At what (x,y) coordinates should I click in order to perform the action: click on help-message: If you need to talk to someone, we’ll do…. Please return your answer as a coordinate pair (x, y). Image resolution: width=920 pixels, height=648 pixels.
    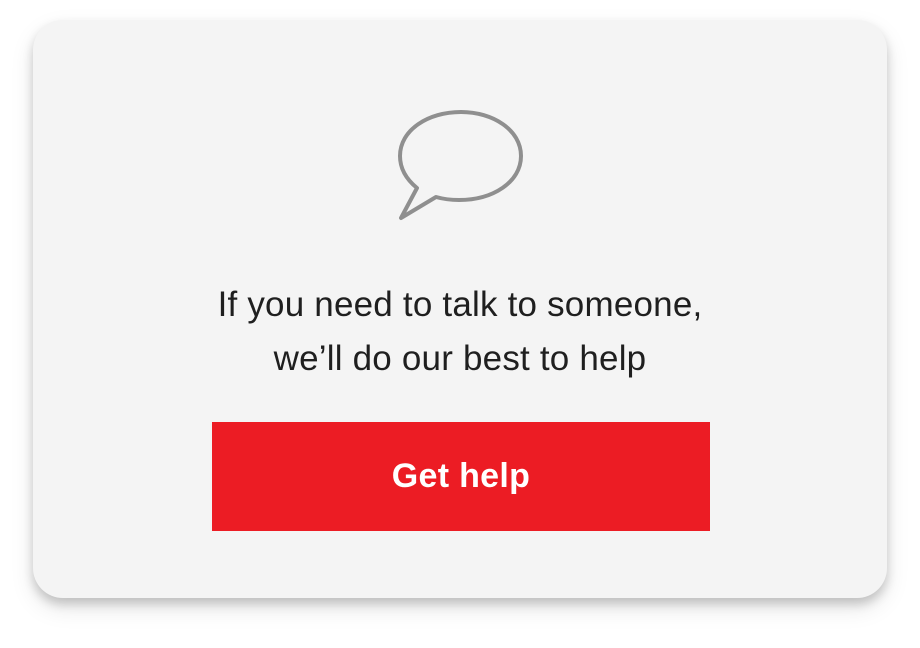
    Looking at the image, I should click on (460, 332).